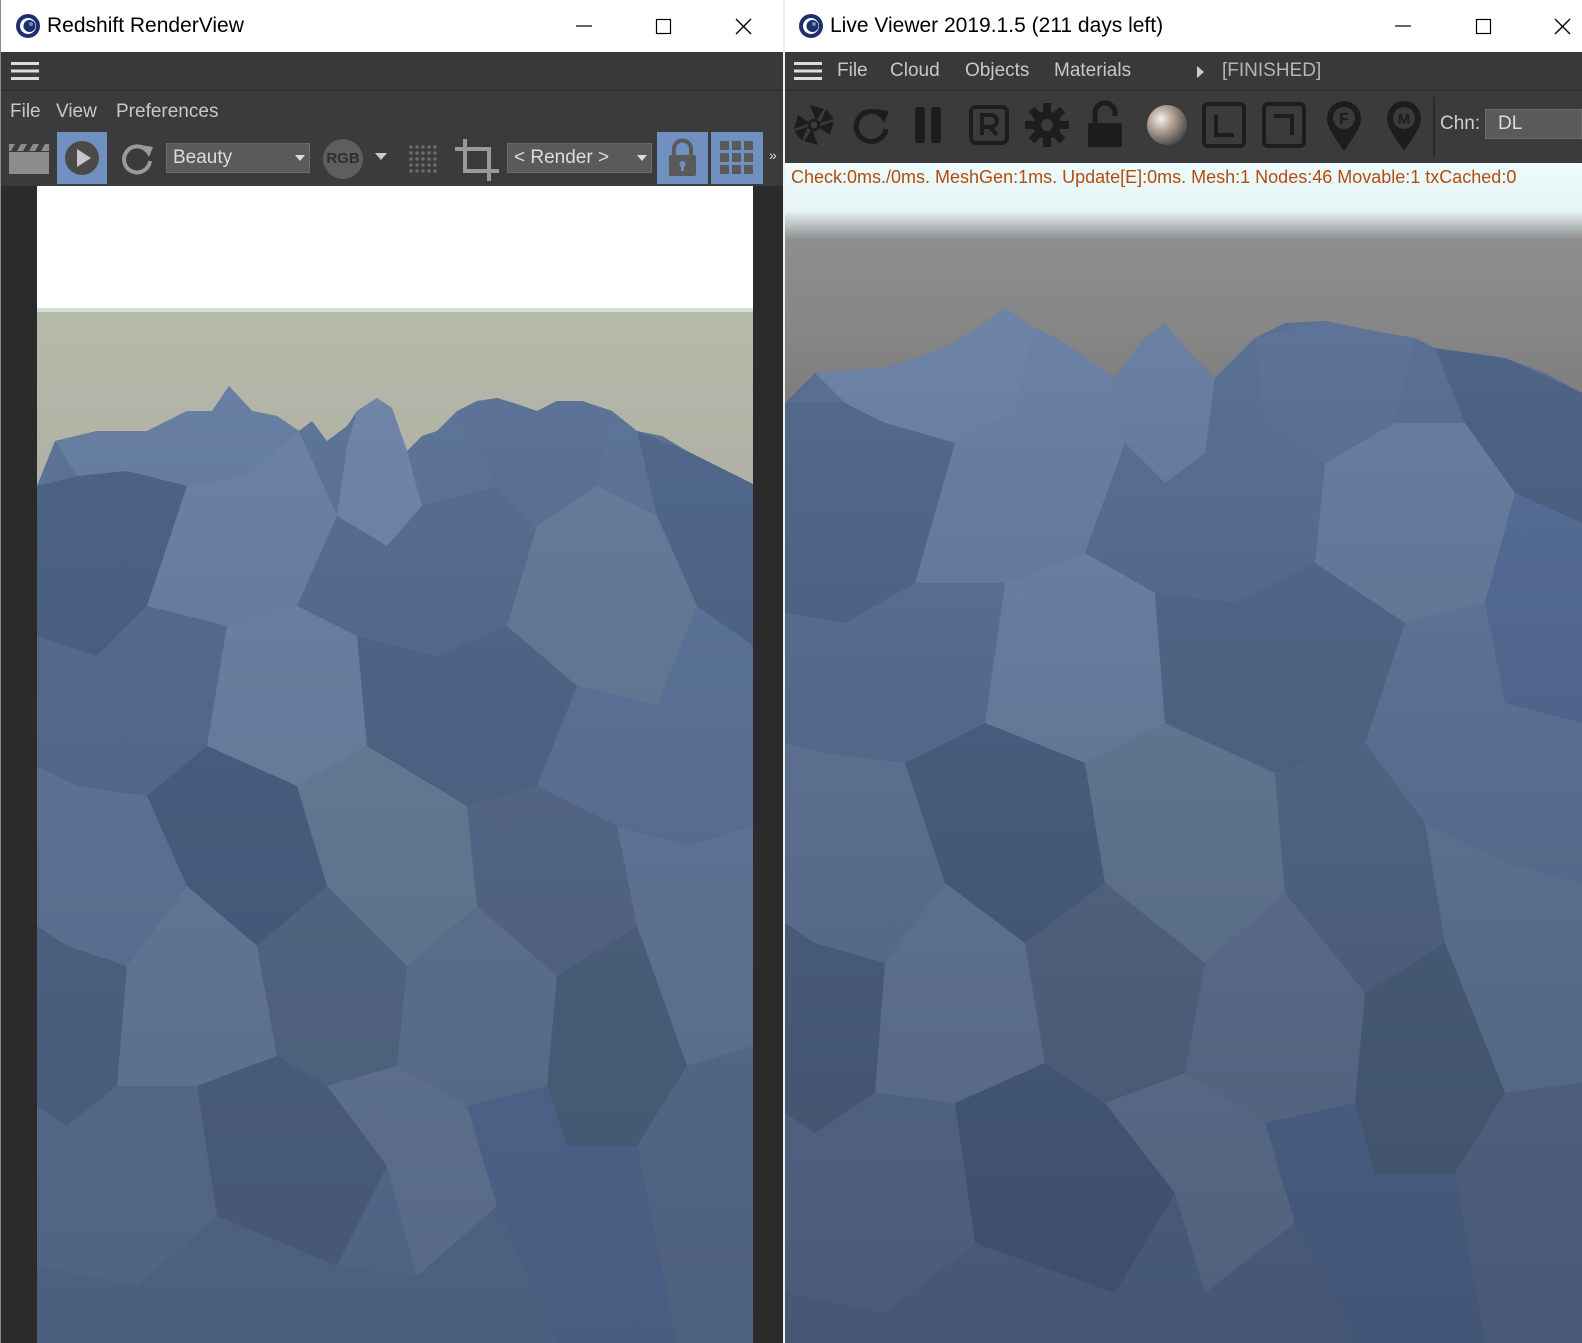 Image resolution: width=1582 pixels, height=1343 pixels. I want to click on lock-icon, so click(682, 157).